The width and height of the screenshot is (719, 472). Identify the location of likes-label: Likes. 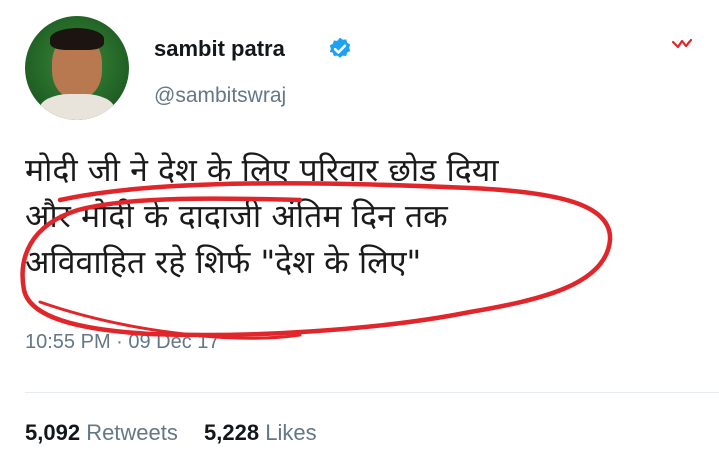
(291, 432).